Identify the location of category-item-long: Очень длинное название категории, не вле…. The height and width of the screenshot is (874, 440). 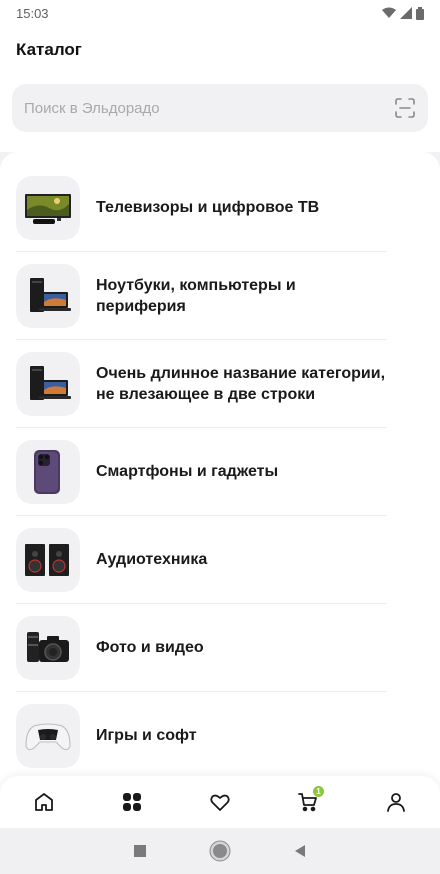
(201, 384).